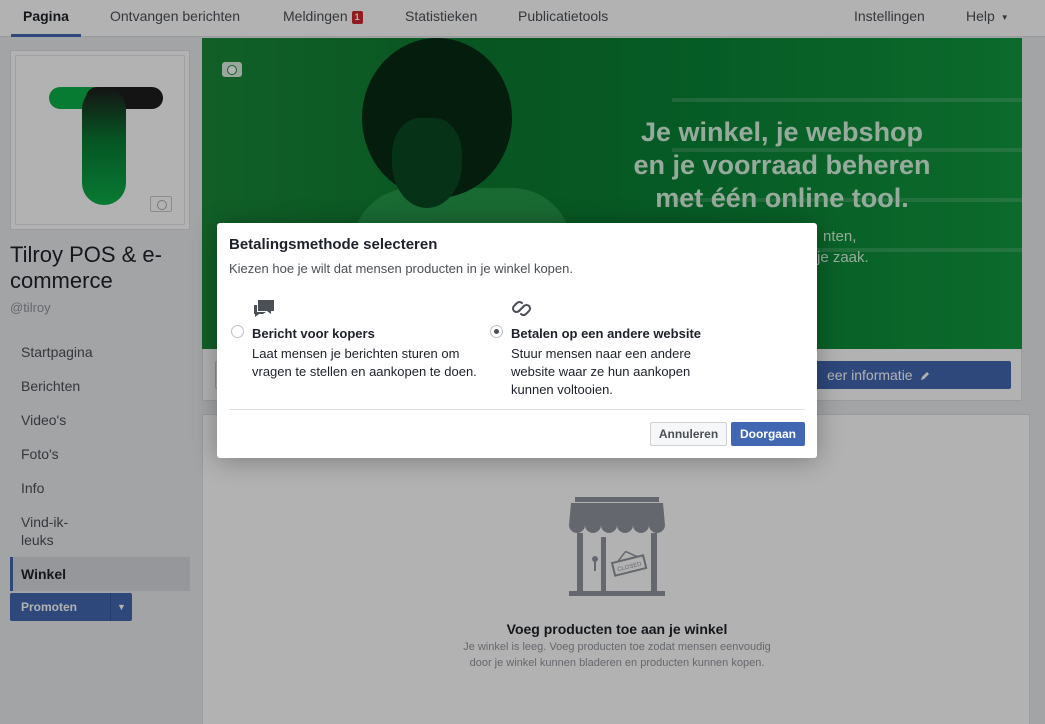 This screenshot has height=724, width=1045. I want to click on continue-button: Doorgaan, so click(768, 434).